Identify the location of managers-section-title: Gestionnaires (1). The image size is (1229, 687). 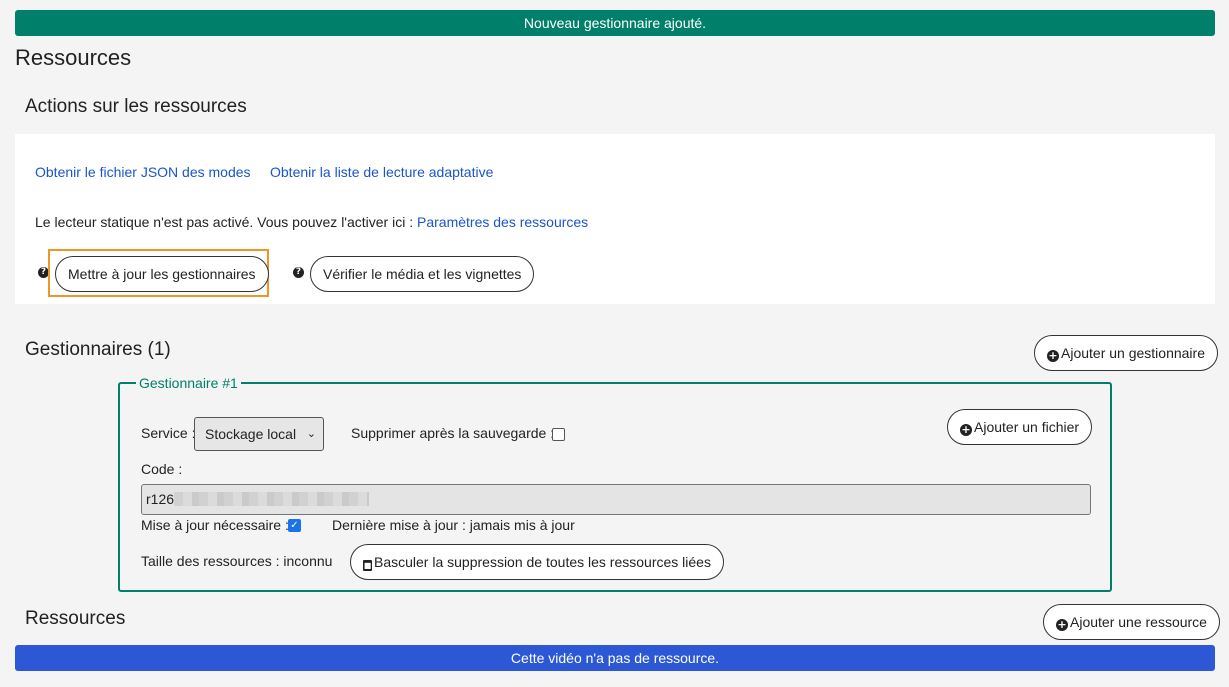
(98, 349).